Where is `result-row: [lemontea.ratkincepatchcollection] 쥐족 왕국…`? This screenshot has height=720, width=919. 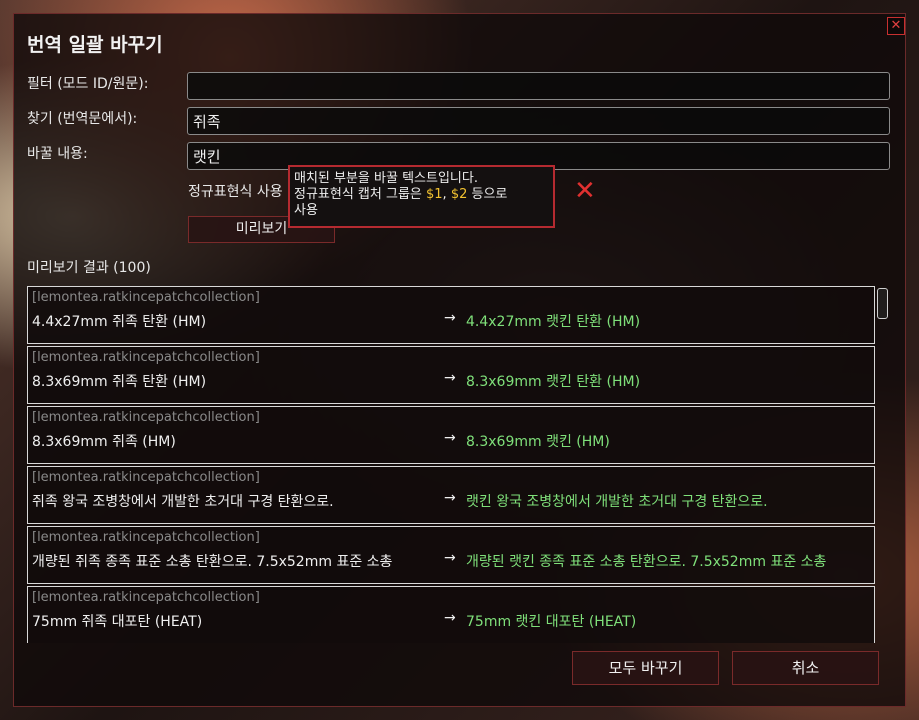
result-row: [lemontea.ratkincepatchcollection] 쥐족 왕국… is located at coordinates (451, 495).